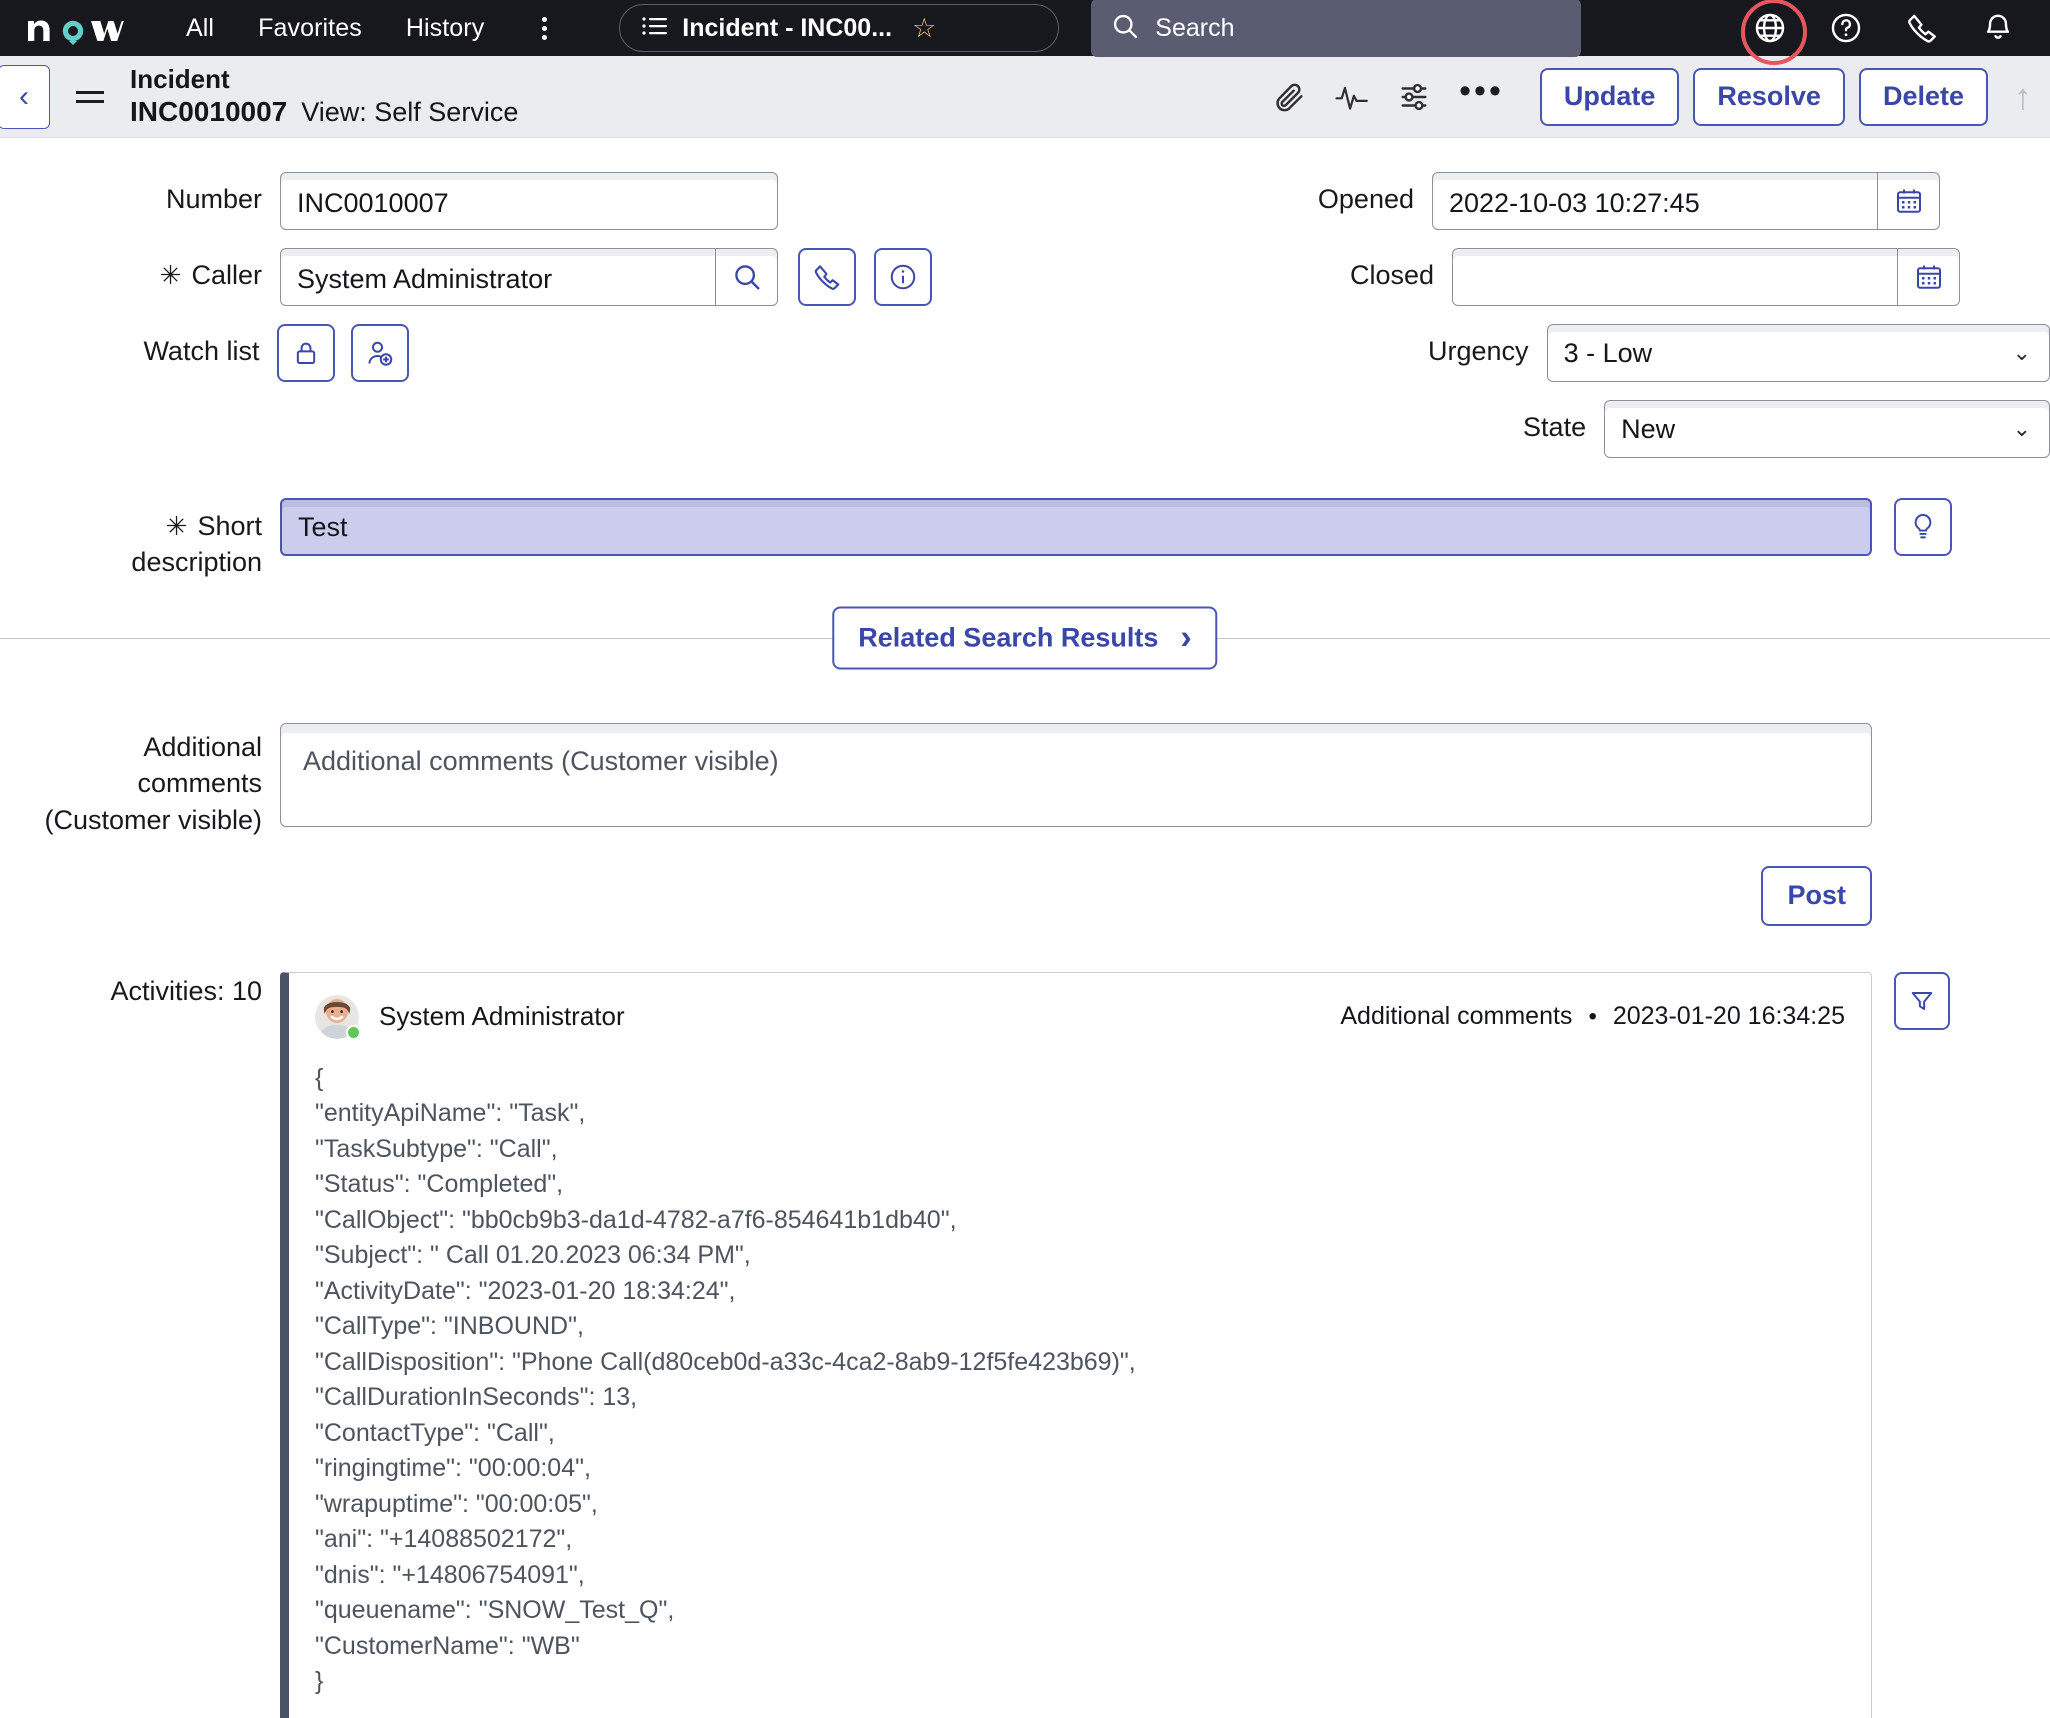 The image size is (2050, 1718). I want to click on update-button: Update, so click(1609, 96).